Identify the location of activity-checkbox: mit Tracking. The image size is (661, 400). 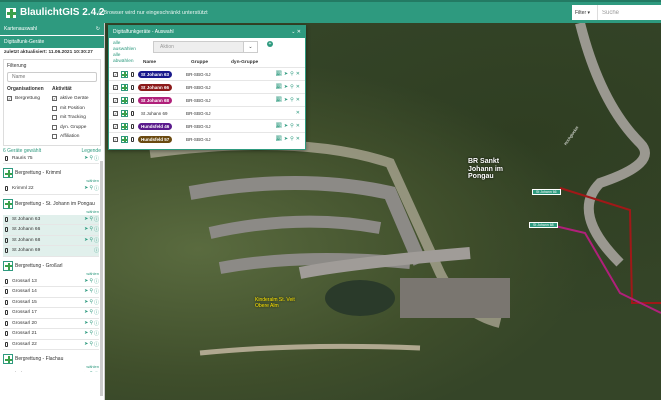
(74, 118).